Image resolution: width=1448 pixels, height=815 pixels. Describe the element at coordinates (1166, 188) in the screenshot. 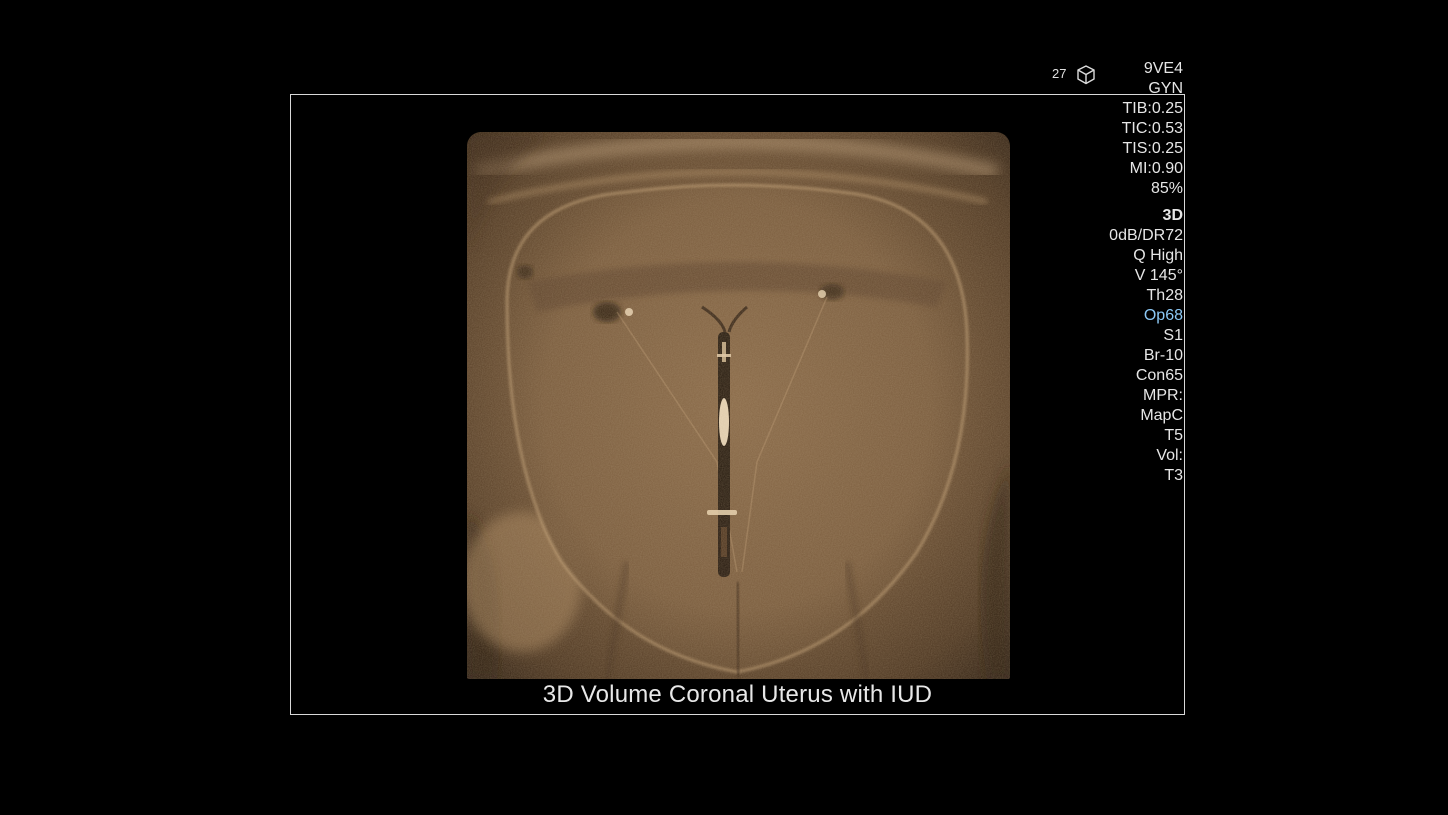

I see `power-value: 85%` at that location.